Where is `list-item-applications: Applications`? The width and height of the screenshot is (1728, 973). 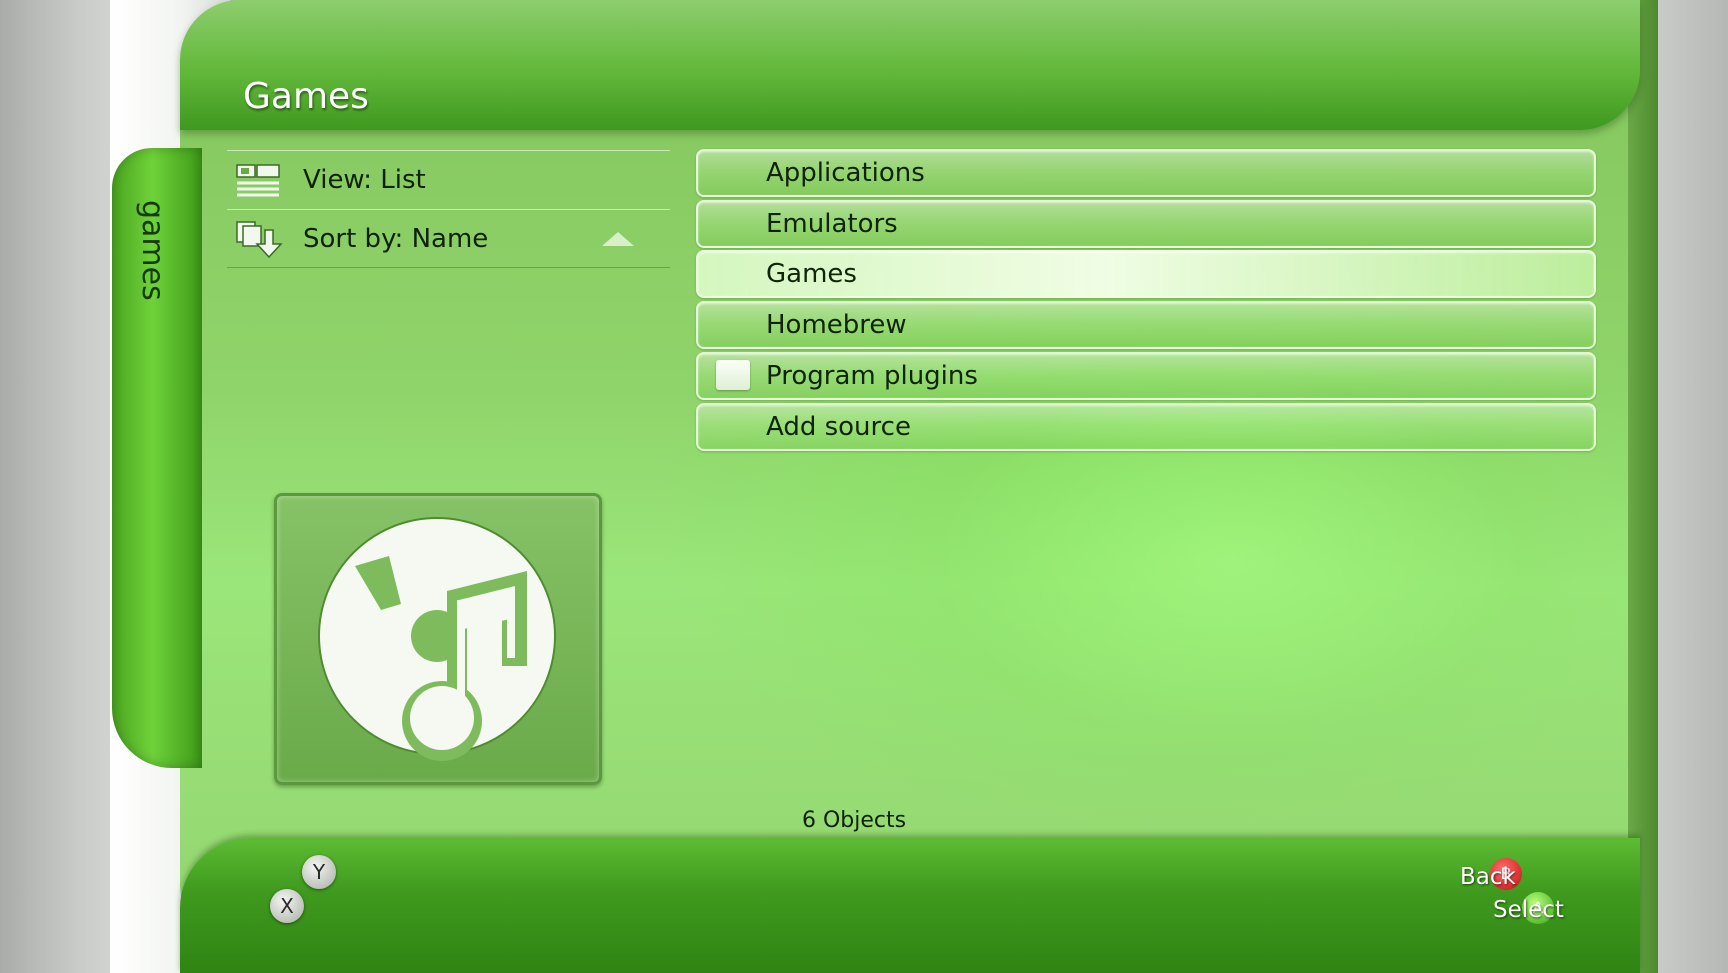 list-item-applications: Applications is located at coordinates (1146, 173).